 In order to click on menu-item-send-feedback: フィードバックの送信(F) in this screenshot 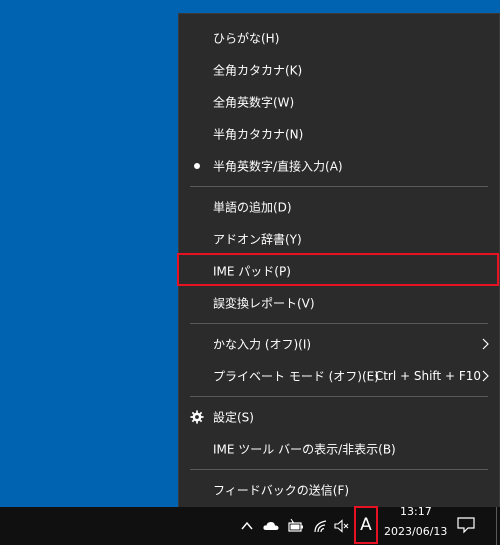, I will do `click(339, 490)`.